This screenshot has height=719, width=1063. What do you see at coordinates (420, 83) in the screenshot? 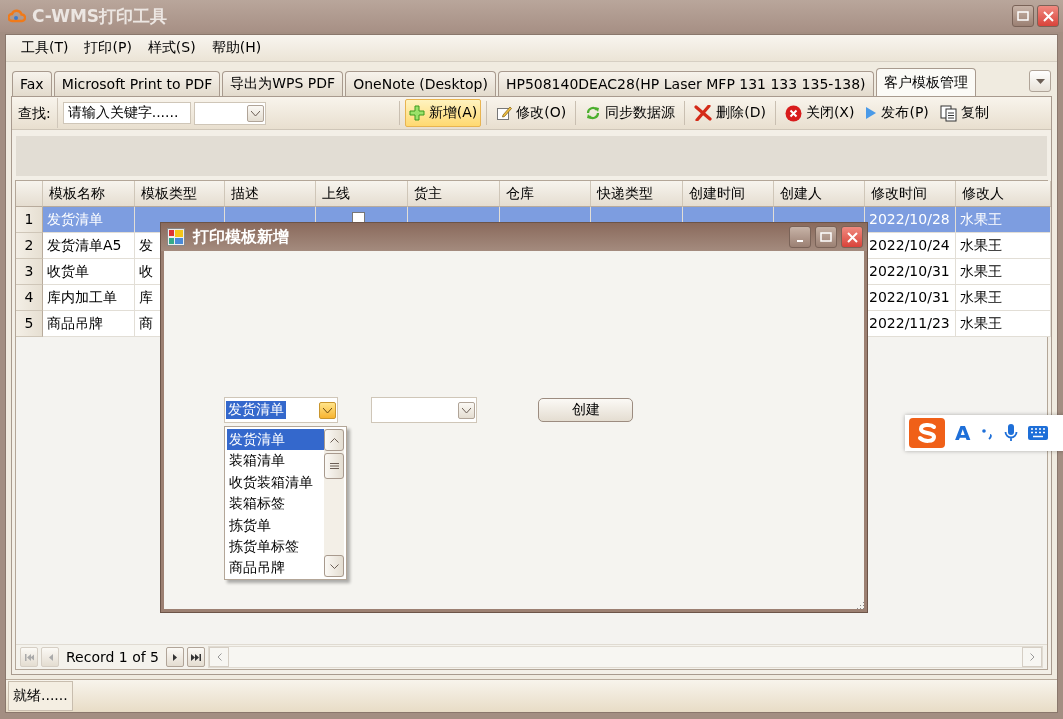
I see `tab: OneNote (Desktop)` at bounding box center [420, 83].